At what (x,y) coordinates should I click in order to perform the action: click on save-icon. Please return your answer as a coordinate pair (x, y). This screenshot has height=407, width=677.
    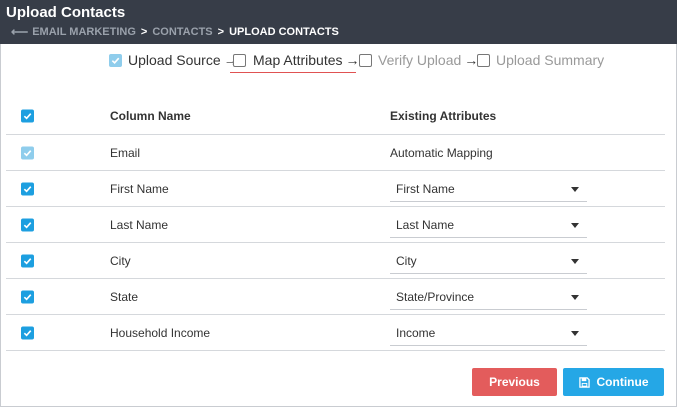
    Looking at the image, I should click on (584, 382).